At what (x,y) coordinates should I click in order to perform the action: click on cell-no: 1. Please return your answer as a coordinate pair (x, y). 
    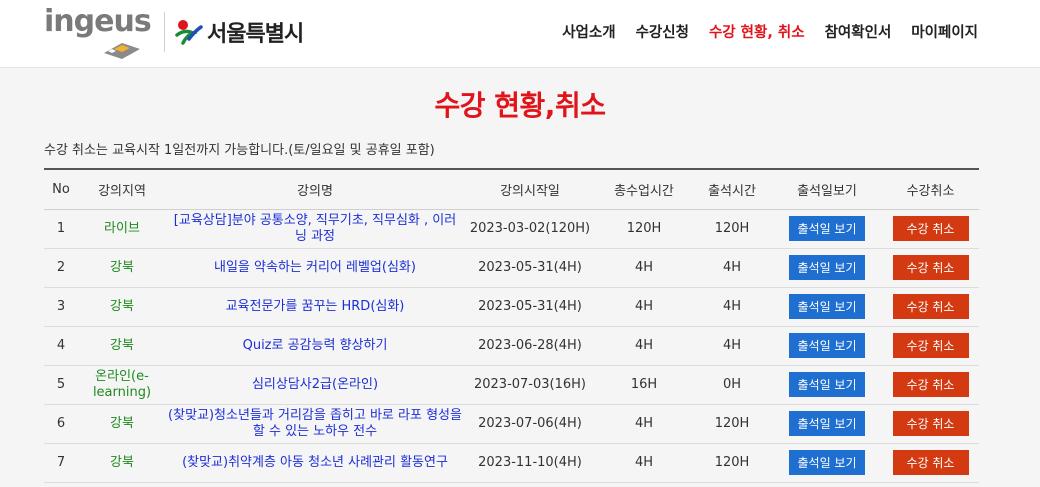
    Looking at the image, I should click on (61, 229).